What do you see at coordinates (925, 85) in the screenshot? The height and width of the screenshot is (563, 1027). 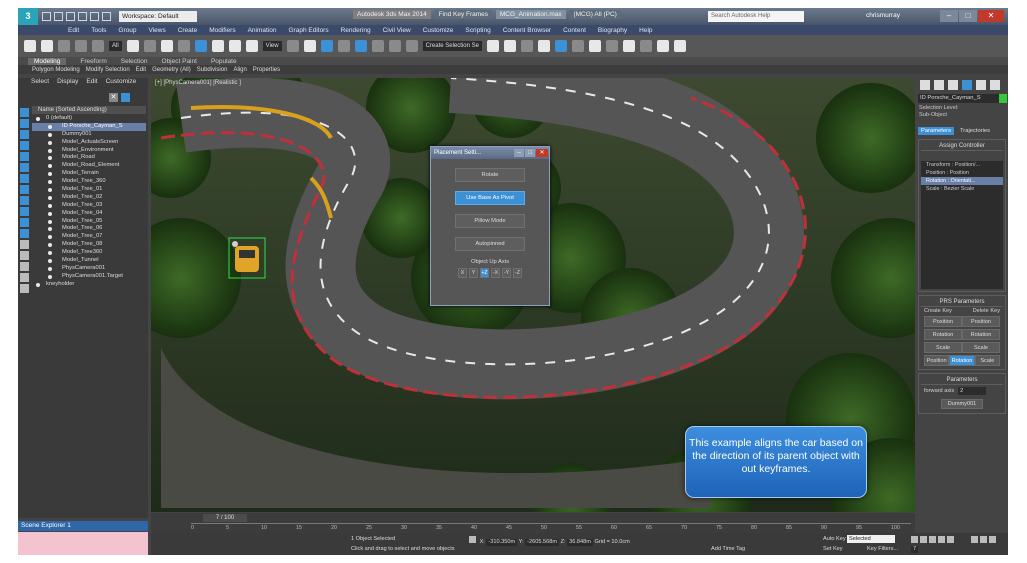 I see `create-tab-icon` at bounding box center [925, 85].